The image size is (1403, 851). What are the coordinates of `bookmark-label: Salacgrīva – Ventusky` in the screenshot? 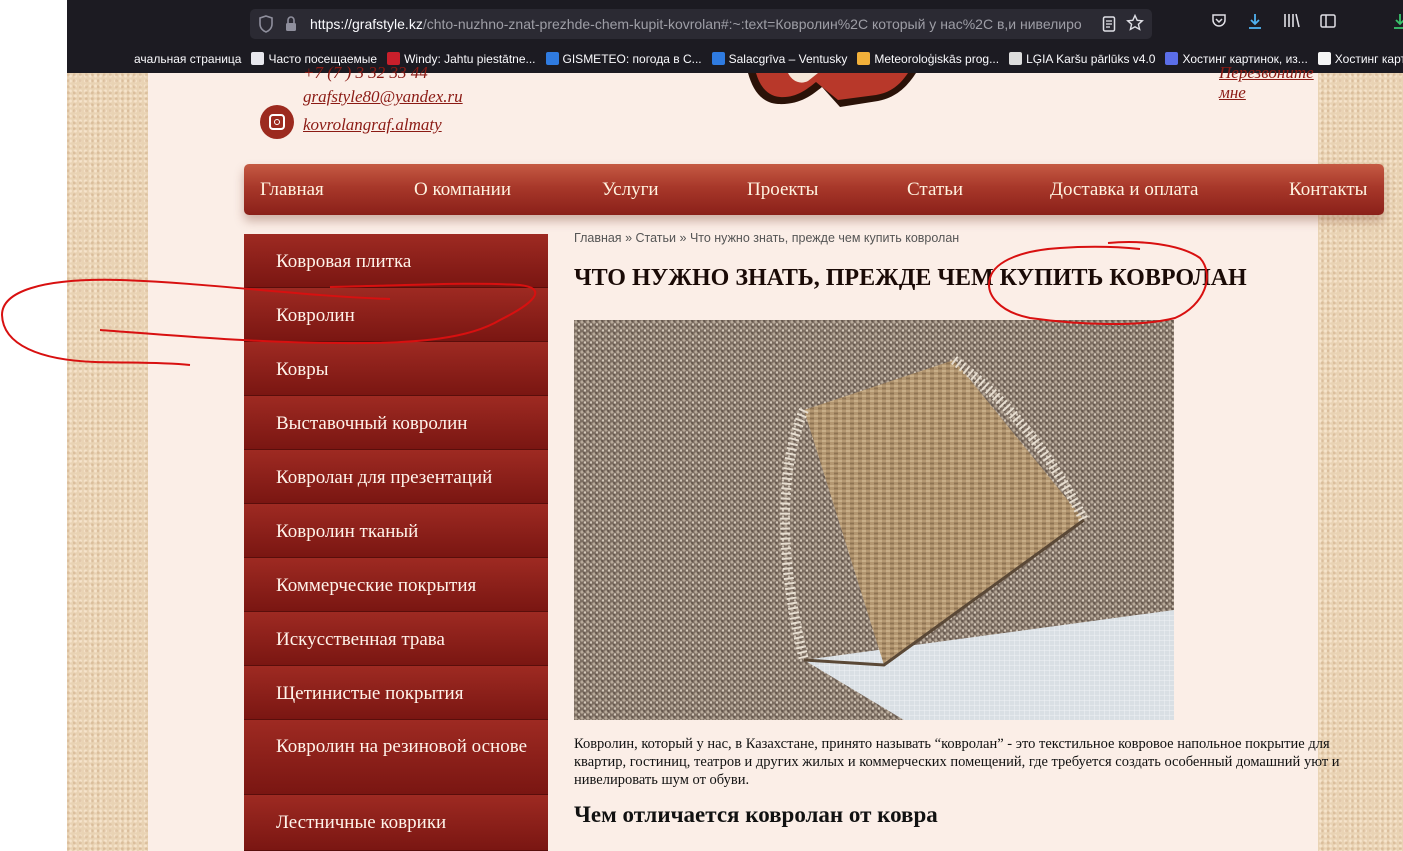 It's located at (788, 59).